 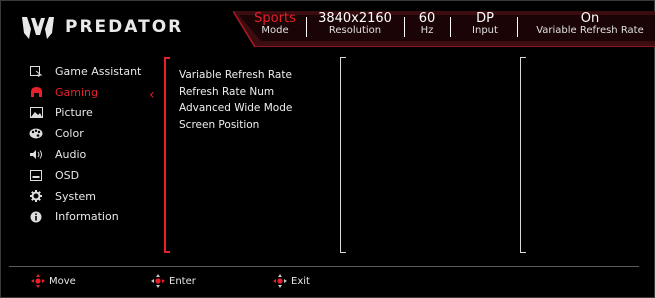 I want to click on brand-logo-text: PREDATOR, so click(x=124, y=27).